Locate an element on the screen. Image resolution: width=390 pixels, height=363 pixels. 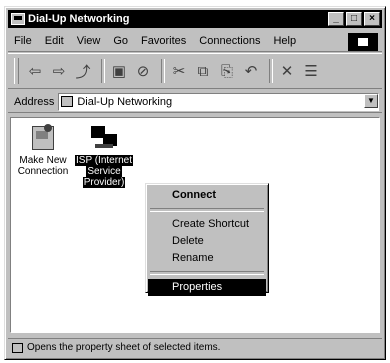
address-bar: Address Dial-Up Networking ▼ is located at coordinates (195, 102).